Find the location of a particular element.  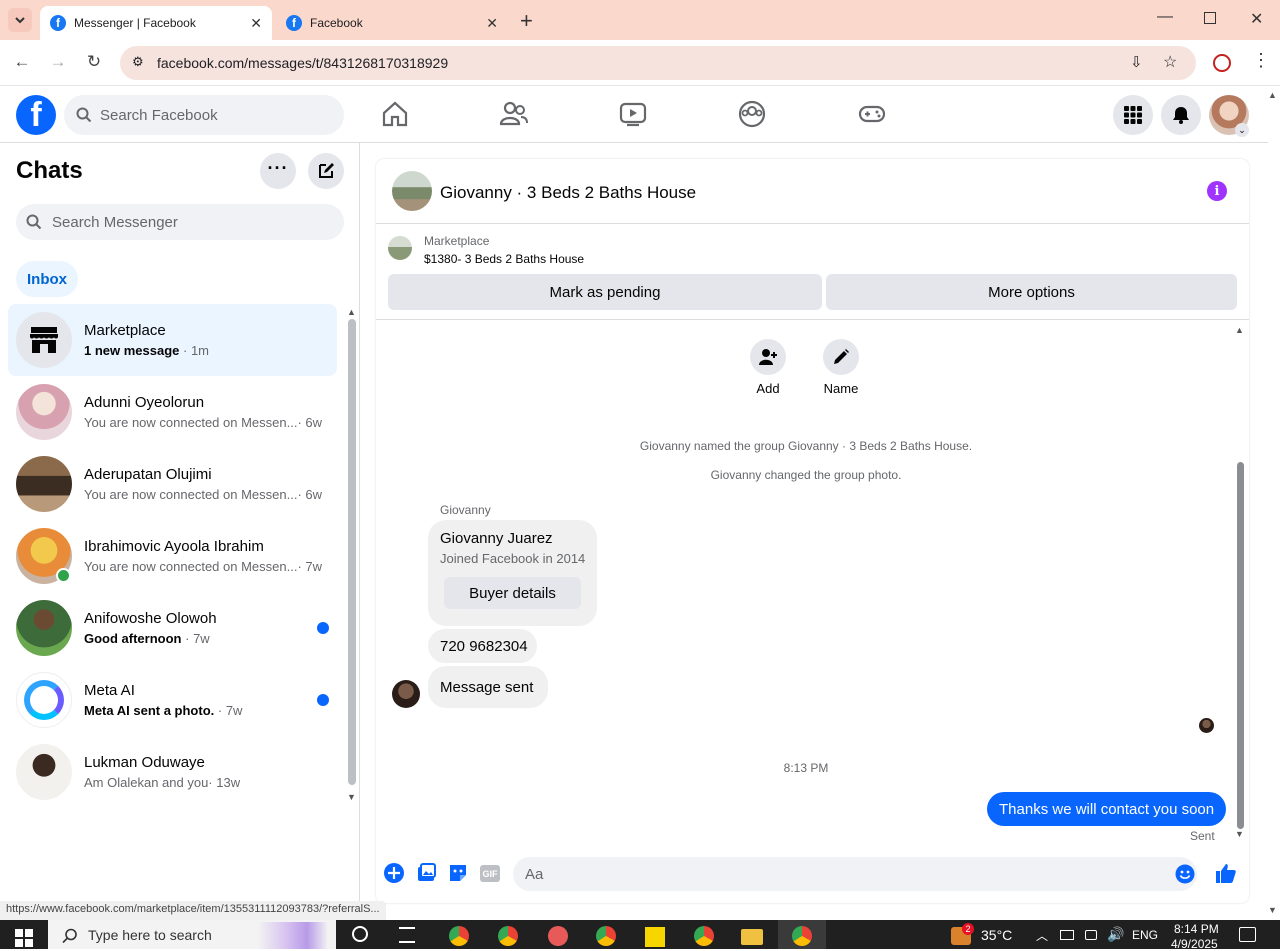

chat-item-marketplace: Marketplace 1 new message · 1m is located at coordinates (172, 340).